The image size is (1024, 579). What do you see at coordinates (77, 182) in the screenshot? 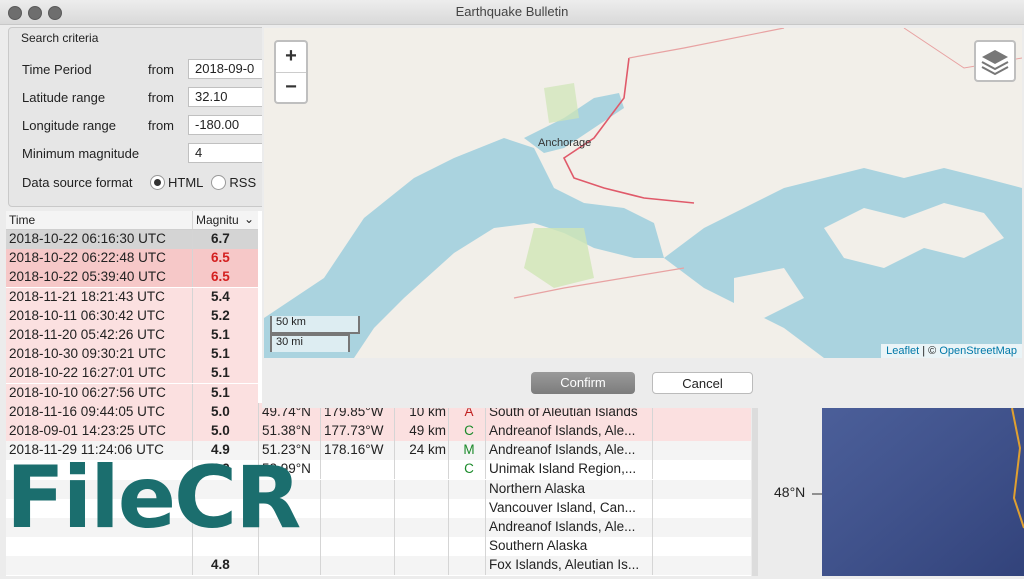
I see `data-source-label: Data source format` at bounding box center [77, 182].